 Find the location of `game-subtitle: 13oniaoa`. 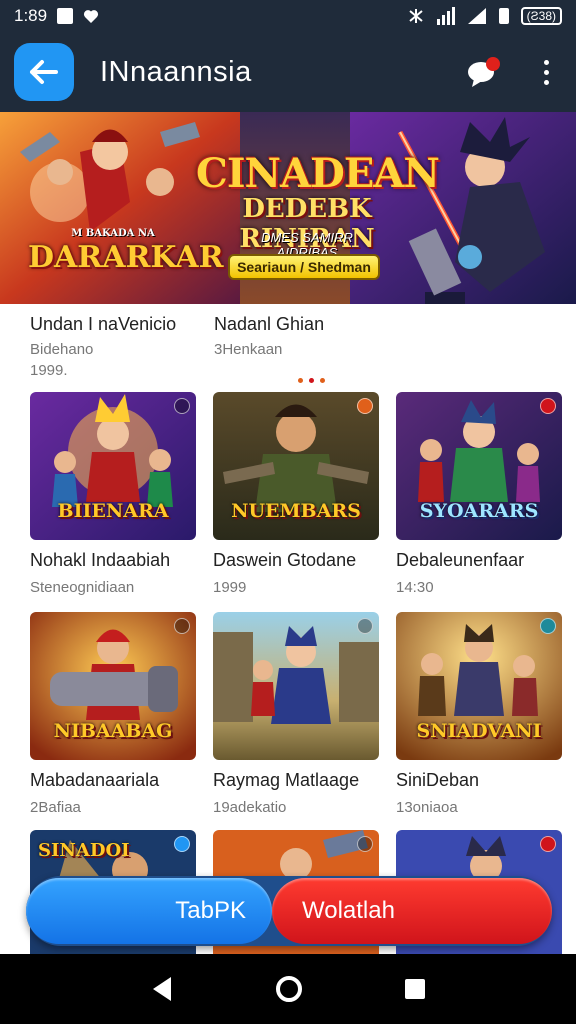

game-subtitle: 13oniaoa is located at coordinates (427, 807).